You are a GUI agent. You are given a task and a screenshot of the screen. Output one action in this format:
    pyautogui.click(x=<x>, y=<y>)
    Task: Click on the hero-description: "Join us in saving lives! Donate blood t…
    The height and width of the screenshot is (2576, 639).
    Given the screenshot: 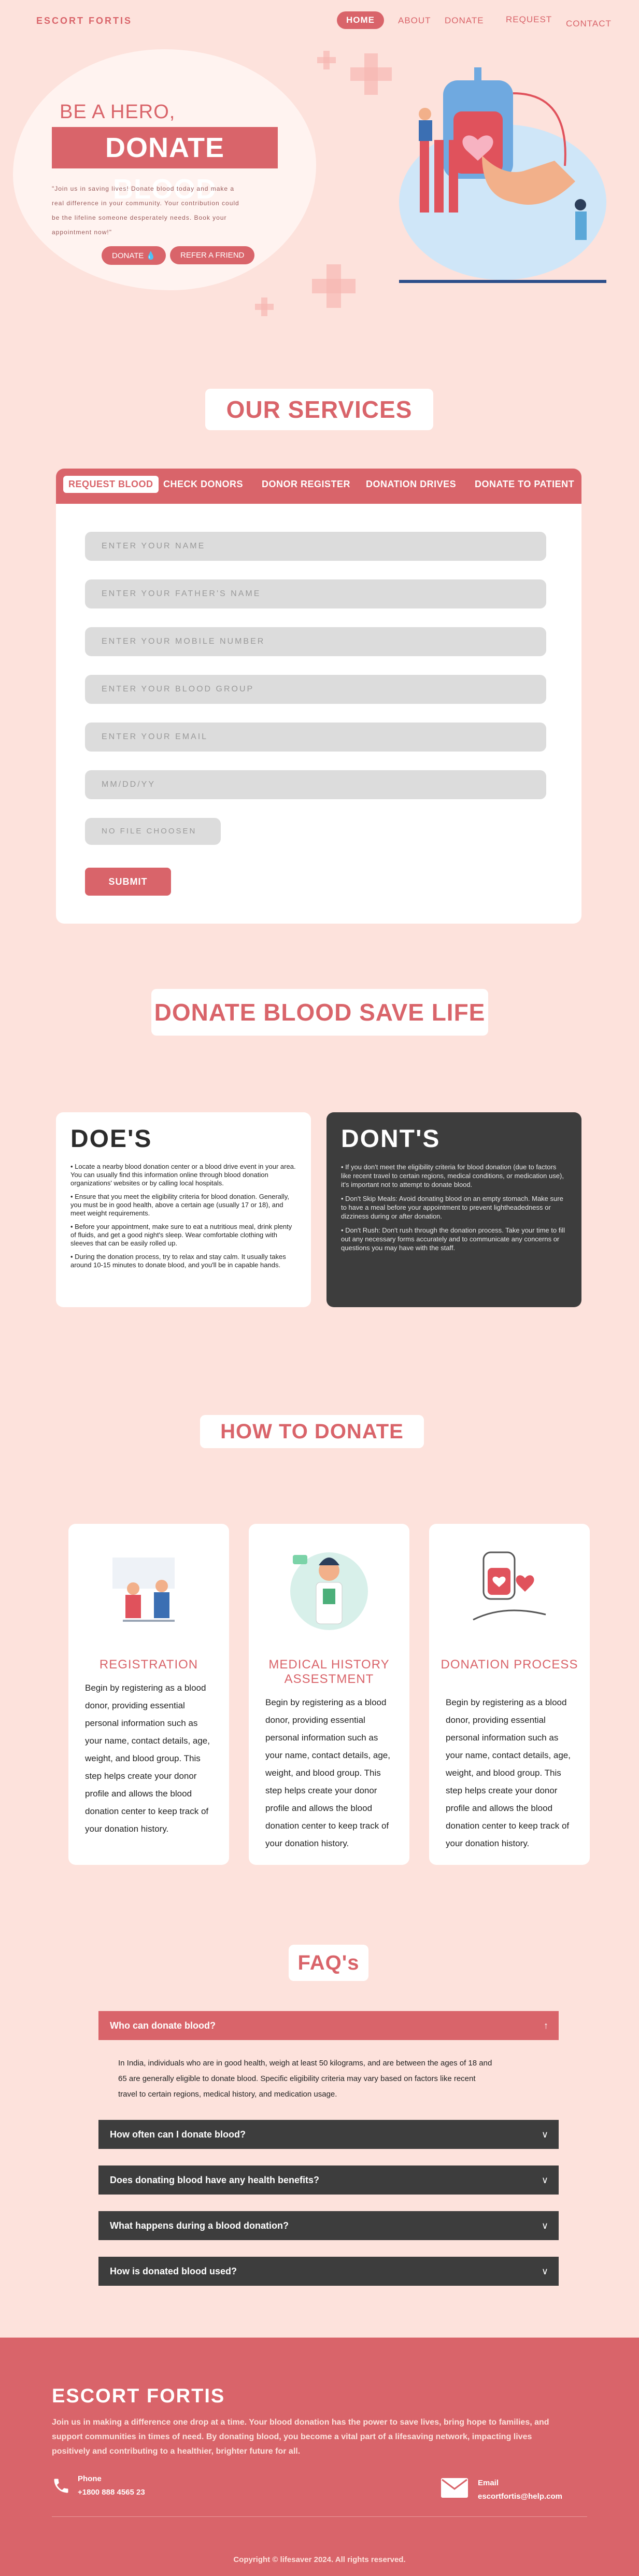 What is the action you would take?
    pyautogui.click(x=146, y=210)
    